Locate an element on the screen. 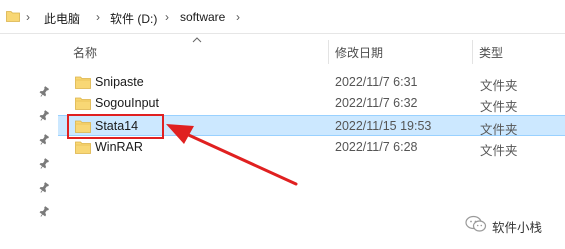  navigation-pane is located at coordinates (28, 141).